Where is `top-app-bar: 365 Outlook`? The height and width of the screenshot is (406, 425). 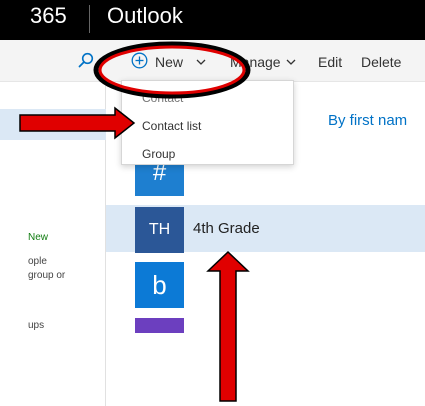
top-app-bar: 365 Outlook is located at coordinates (212, 20).